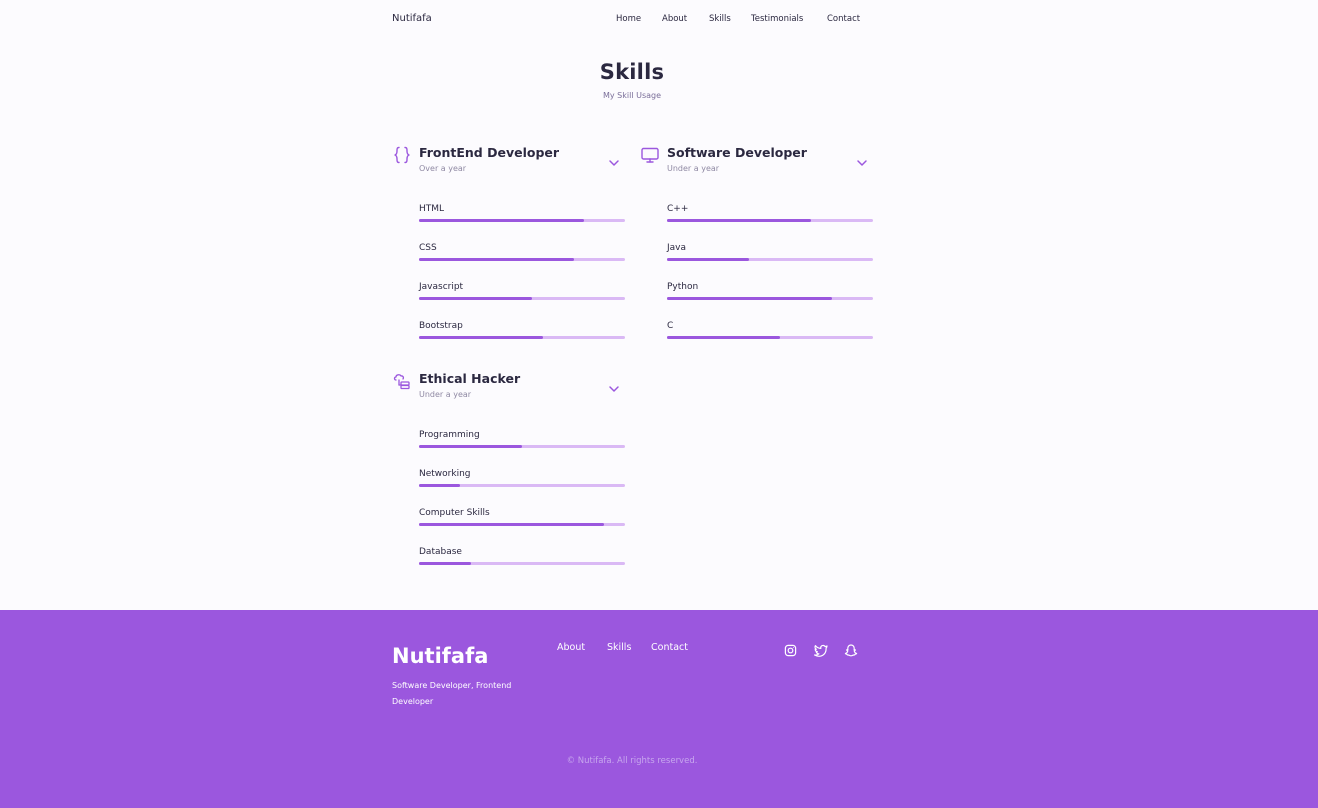 This screenshot has width=1318, height=808. I want to click on section-title: Skills, so click(632, 72).